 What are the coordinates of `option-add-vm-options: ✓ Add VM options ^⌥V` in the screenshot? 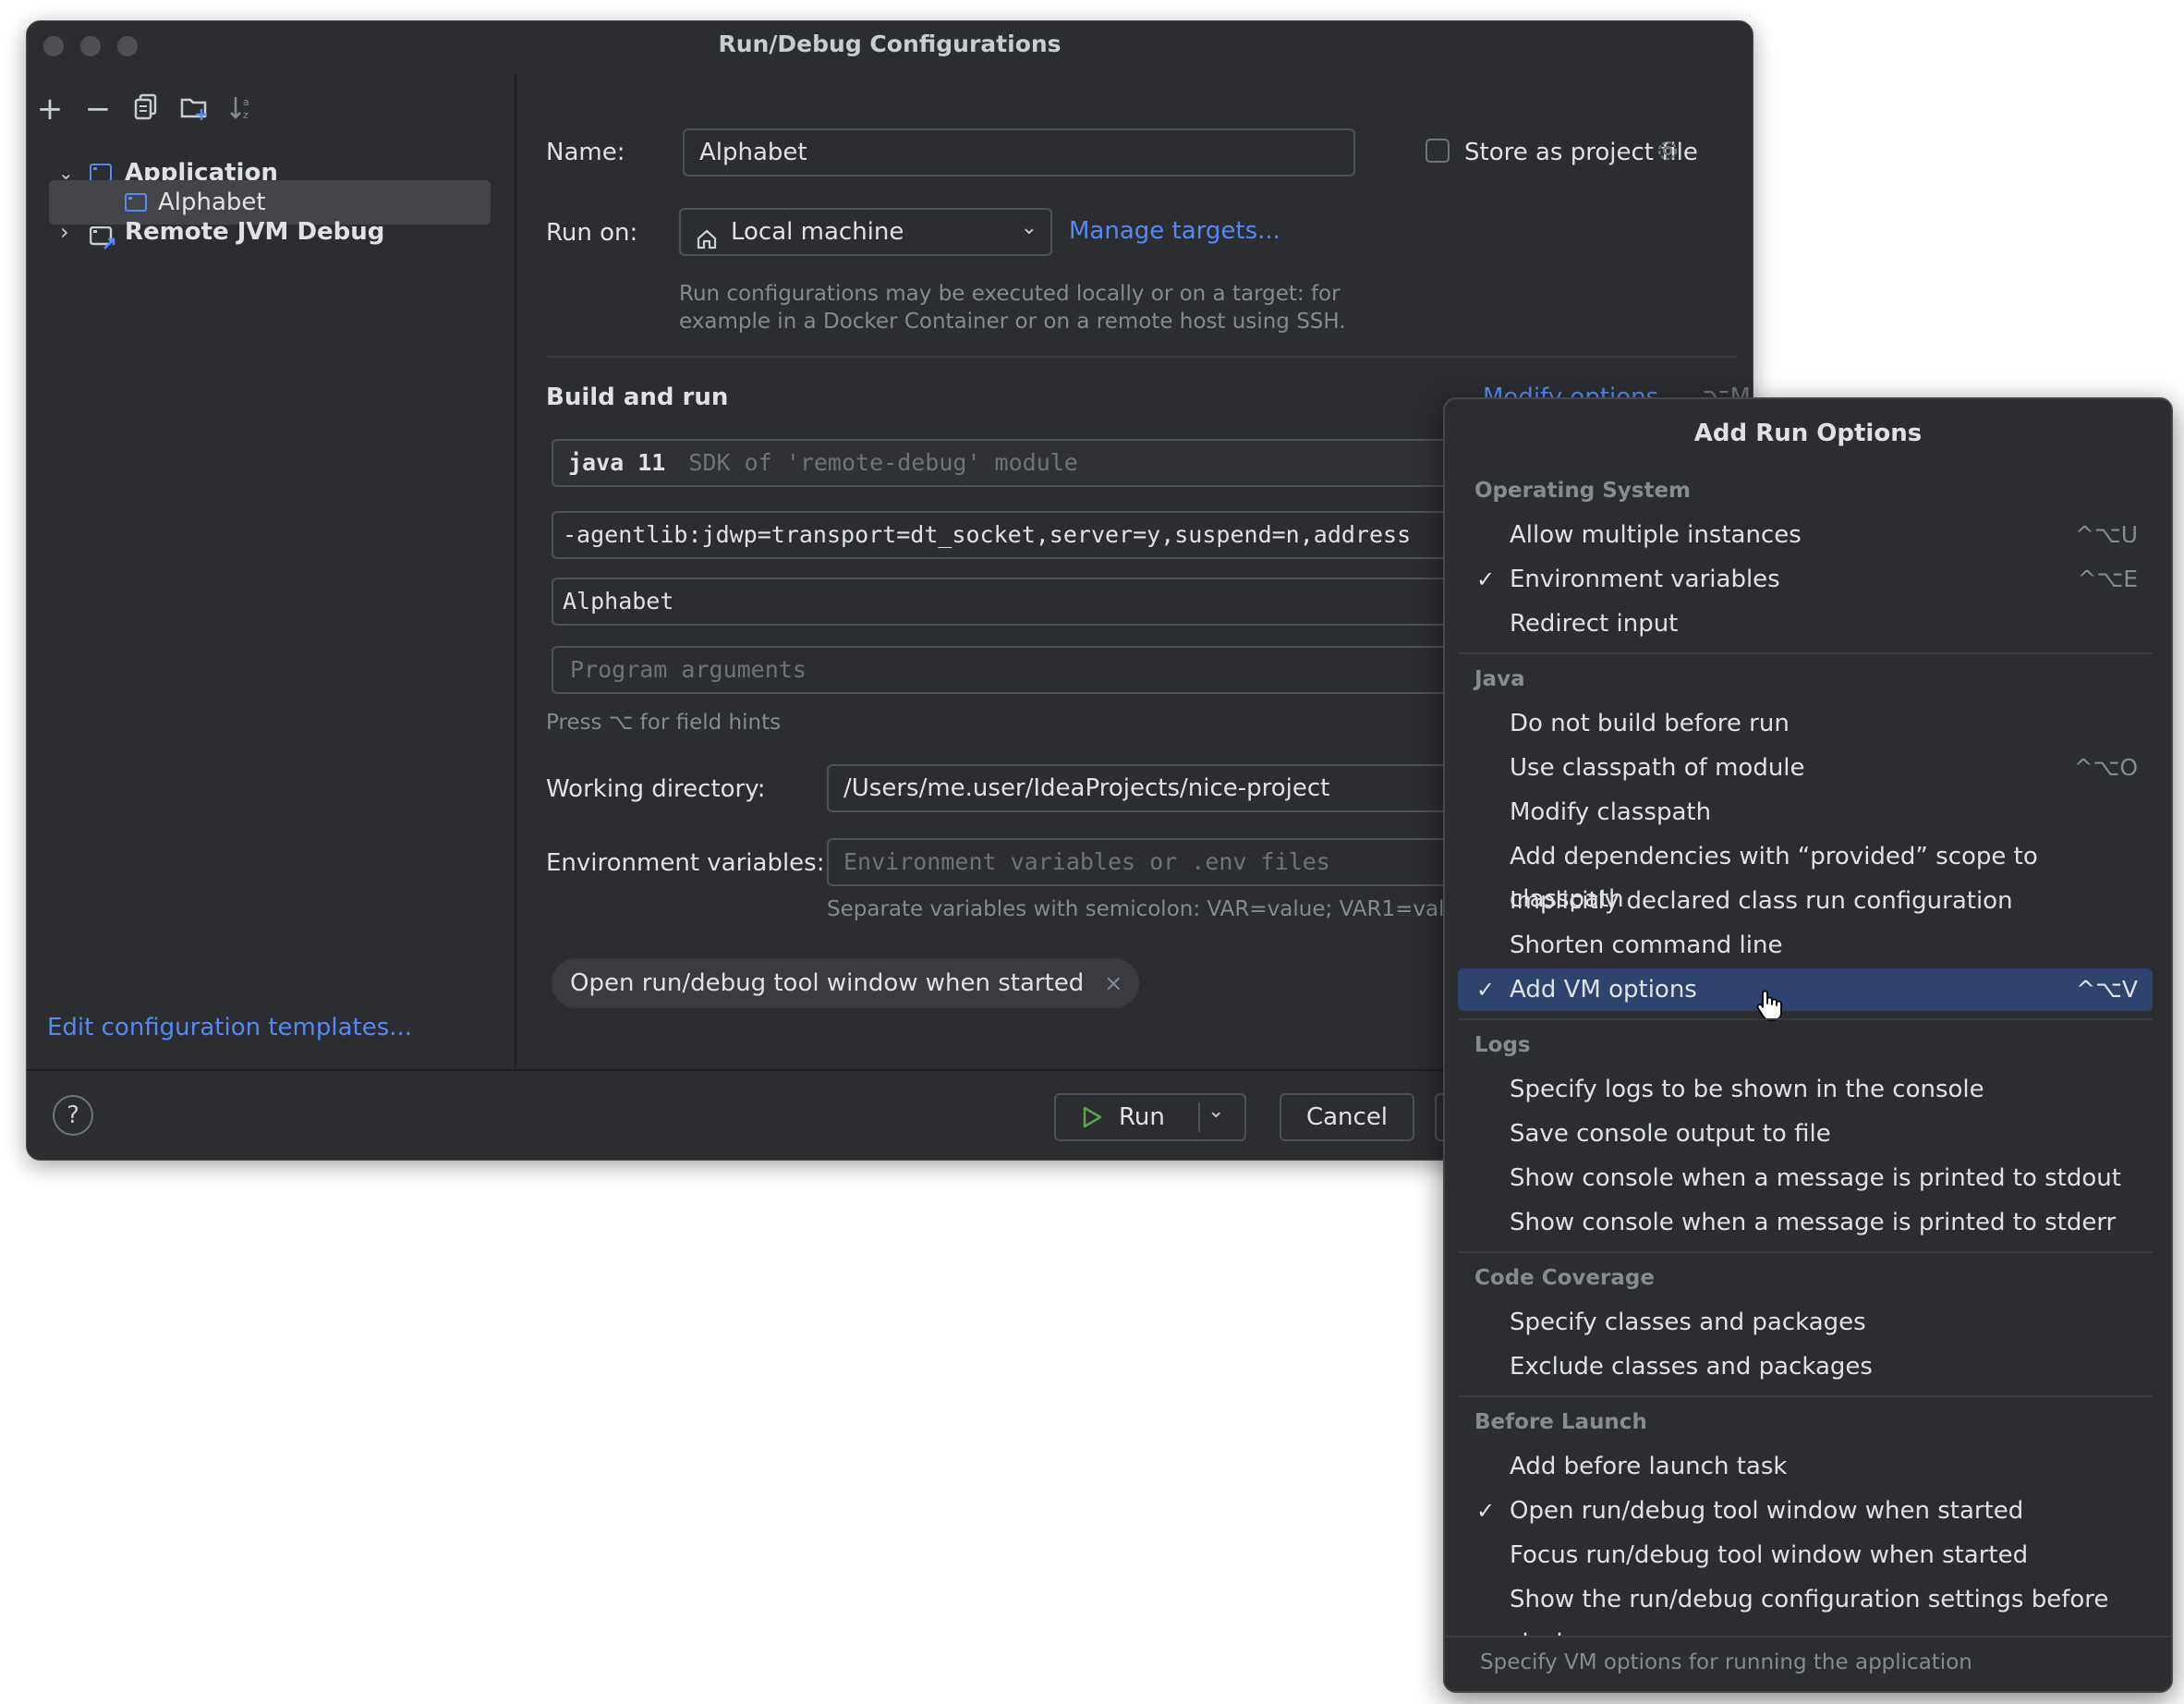 It's located at (1805, 989).